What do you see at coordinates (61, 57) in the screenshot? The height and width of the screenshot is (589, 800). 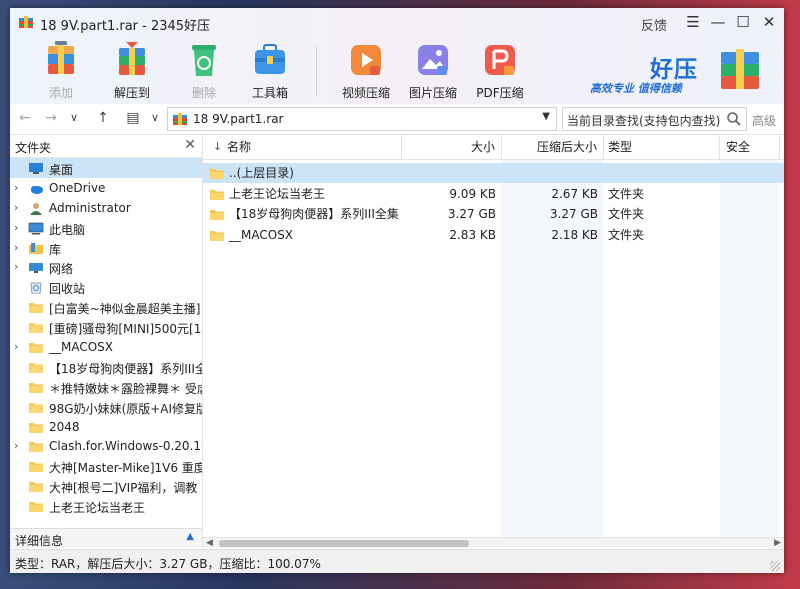 I see `add-archive-icon` at bounding box center [61, 57].